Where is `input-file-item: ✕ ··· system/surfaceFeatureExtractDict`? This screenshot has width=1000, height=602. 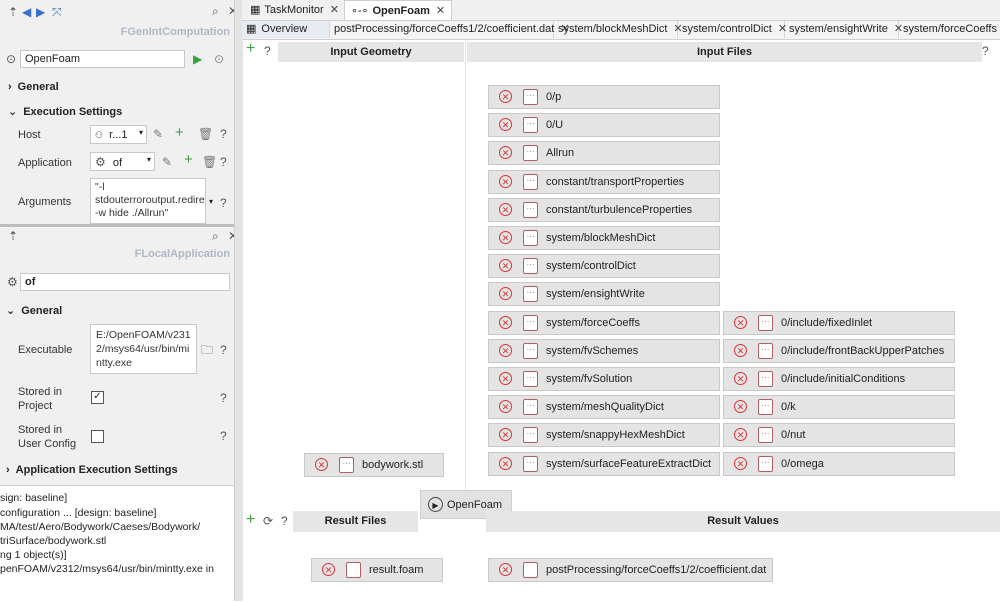
input-file-item: ✕ ··· system/surfaceFeatureExtractDict is located at coordinates (604, 463).